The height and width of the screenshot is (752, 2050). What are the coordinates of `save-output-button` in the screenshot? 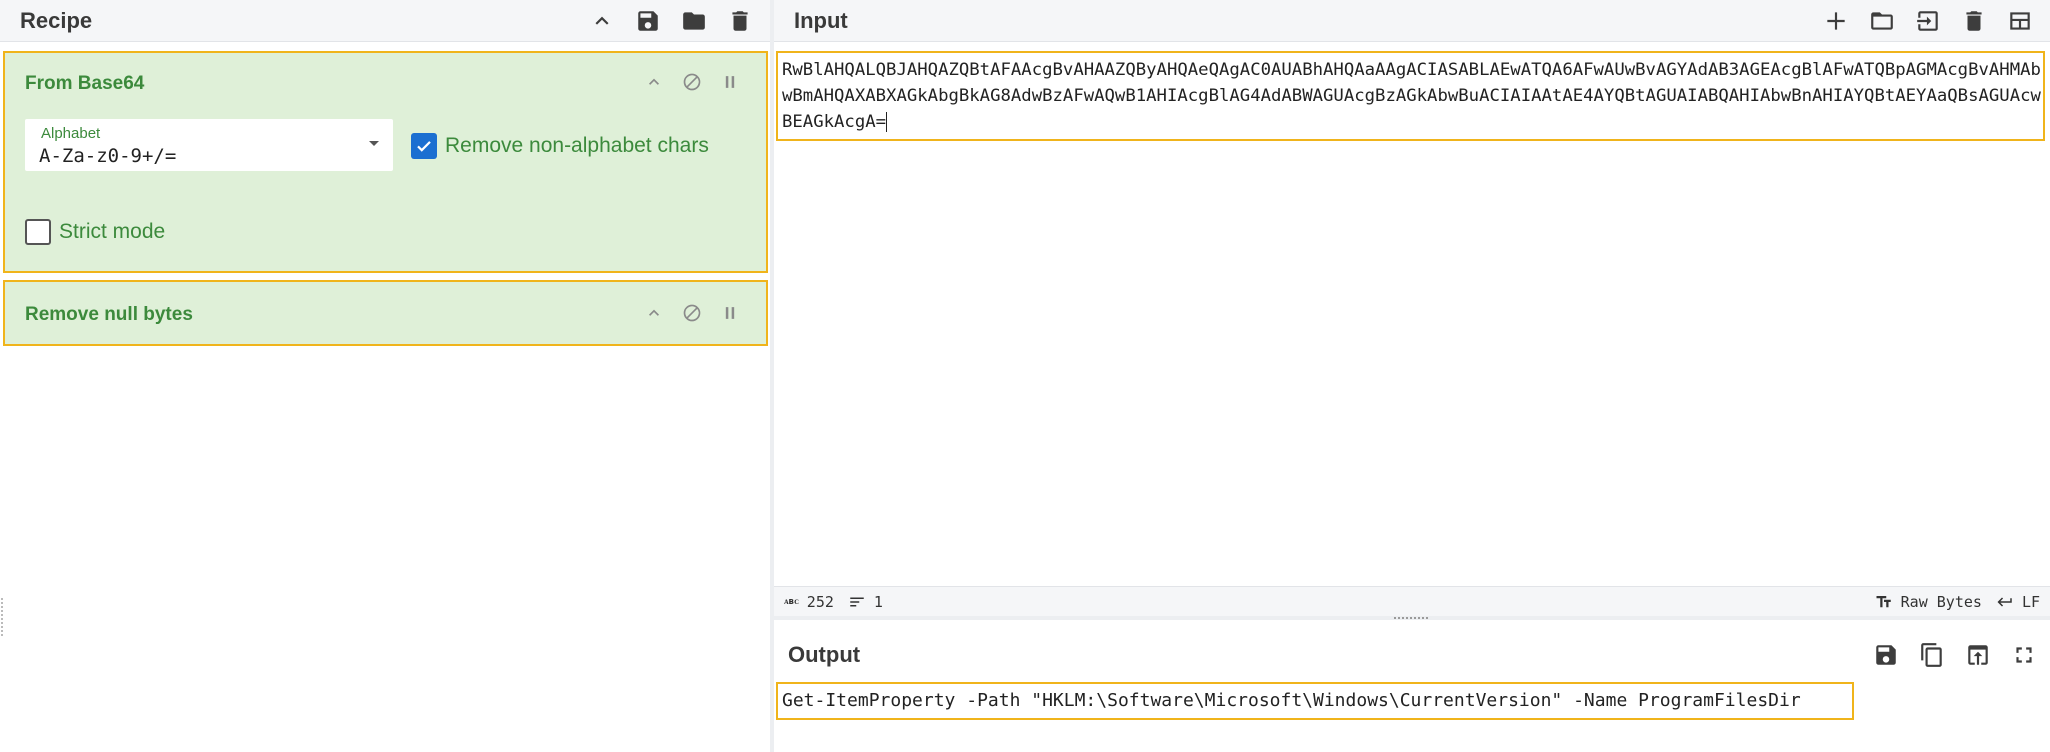 It's located at (1886, 655).